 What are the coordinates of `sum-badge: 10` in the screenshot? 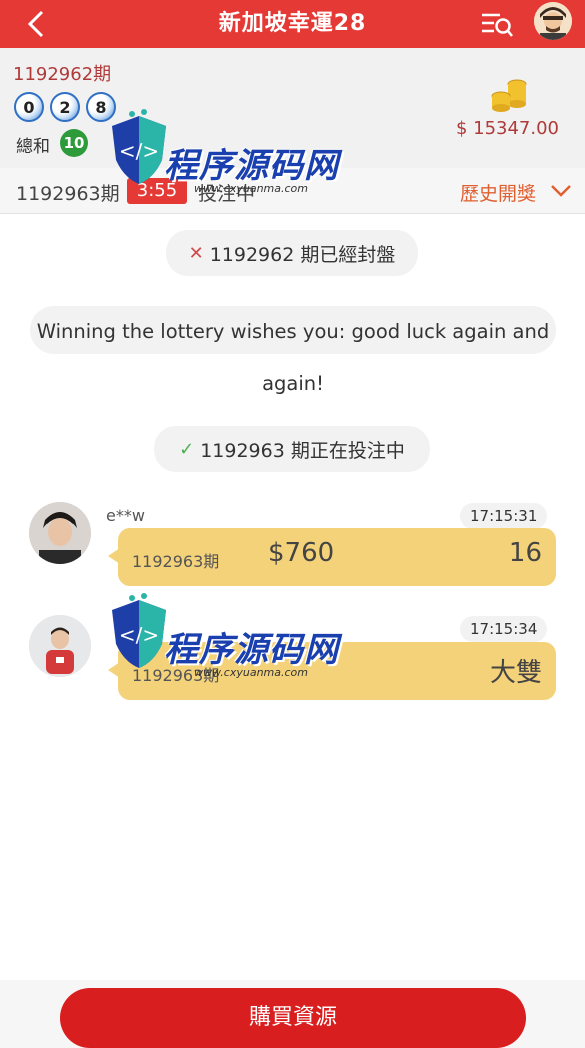 It's located at (74, 143).